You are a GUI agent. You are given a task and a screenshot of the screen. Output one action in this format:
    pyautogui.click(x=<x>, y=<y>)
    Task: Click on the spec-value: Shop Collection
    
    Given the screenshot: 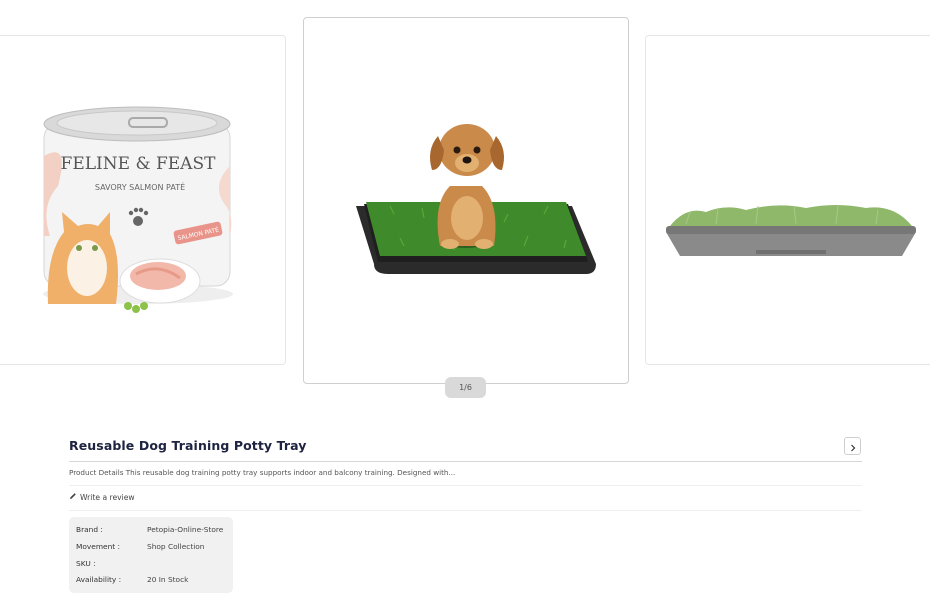 What is the action you would take?
    pyautogui.click(x=176, y=546)
    